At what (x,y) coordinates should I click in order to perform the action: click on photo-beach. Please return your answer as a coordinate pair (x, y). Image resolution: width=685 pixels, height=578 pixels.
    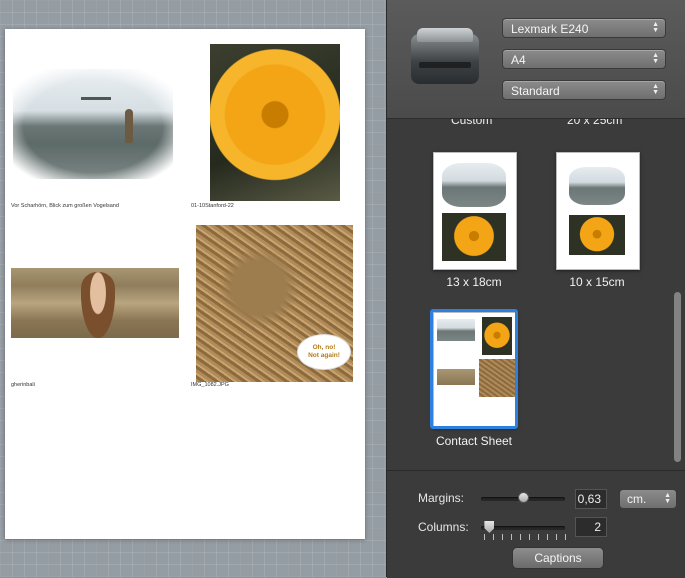
    Looking at the image, I should click on (93, 124).